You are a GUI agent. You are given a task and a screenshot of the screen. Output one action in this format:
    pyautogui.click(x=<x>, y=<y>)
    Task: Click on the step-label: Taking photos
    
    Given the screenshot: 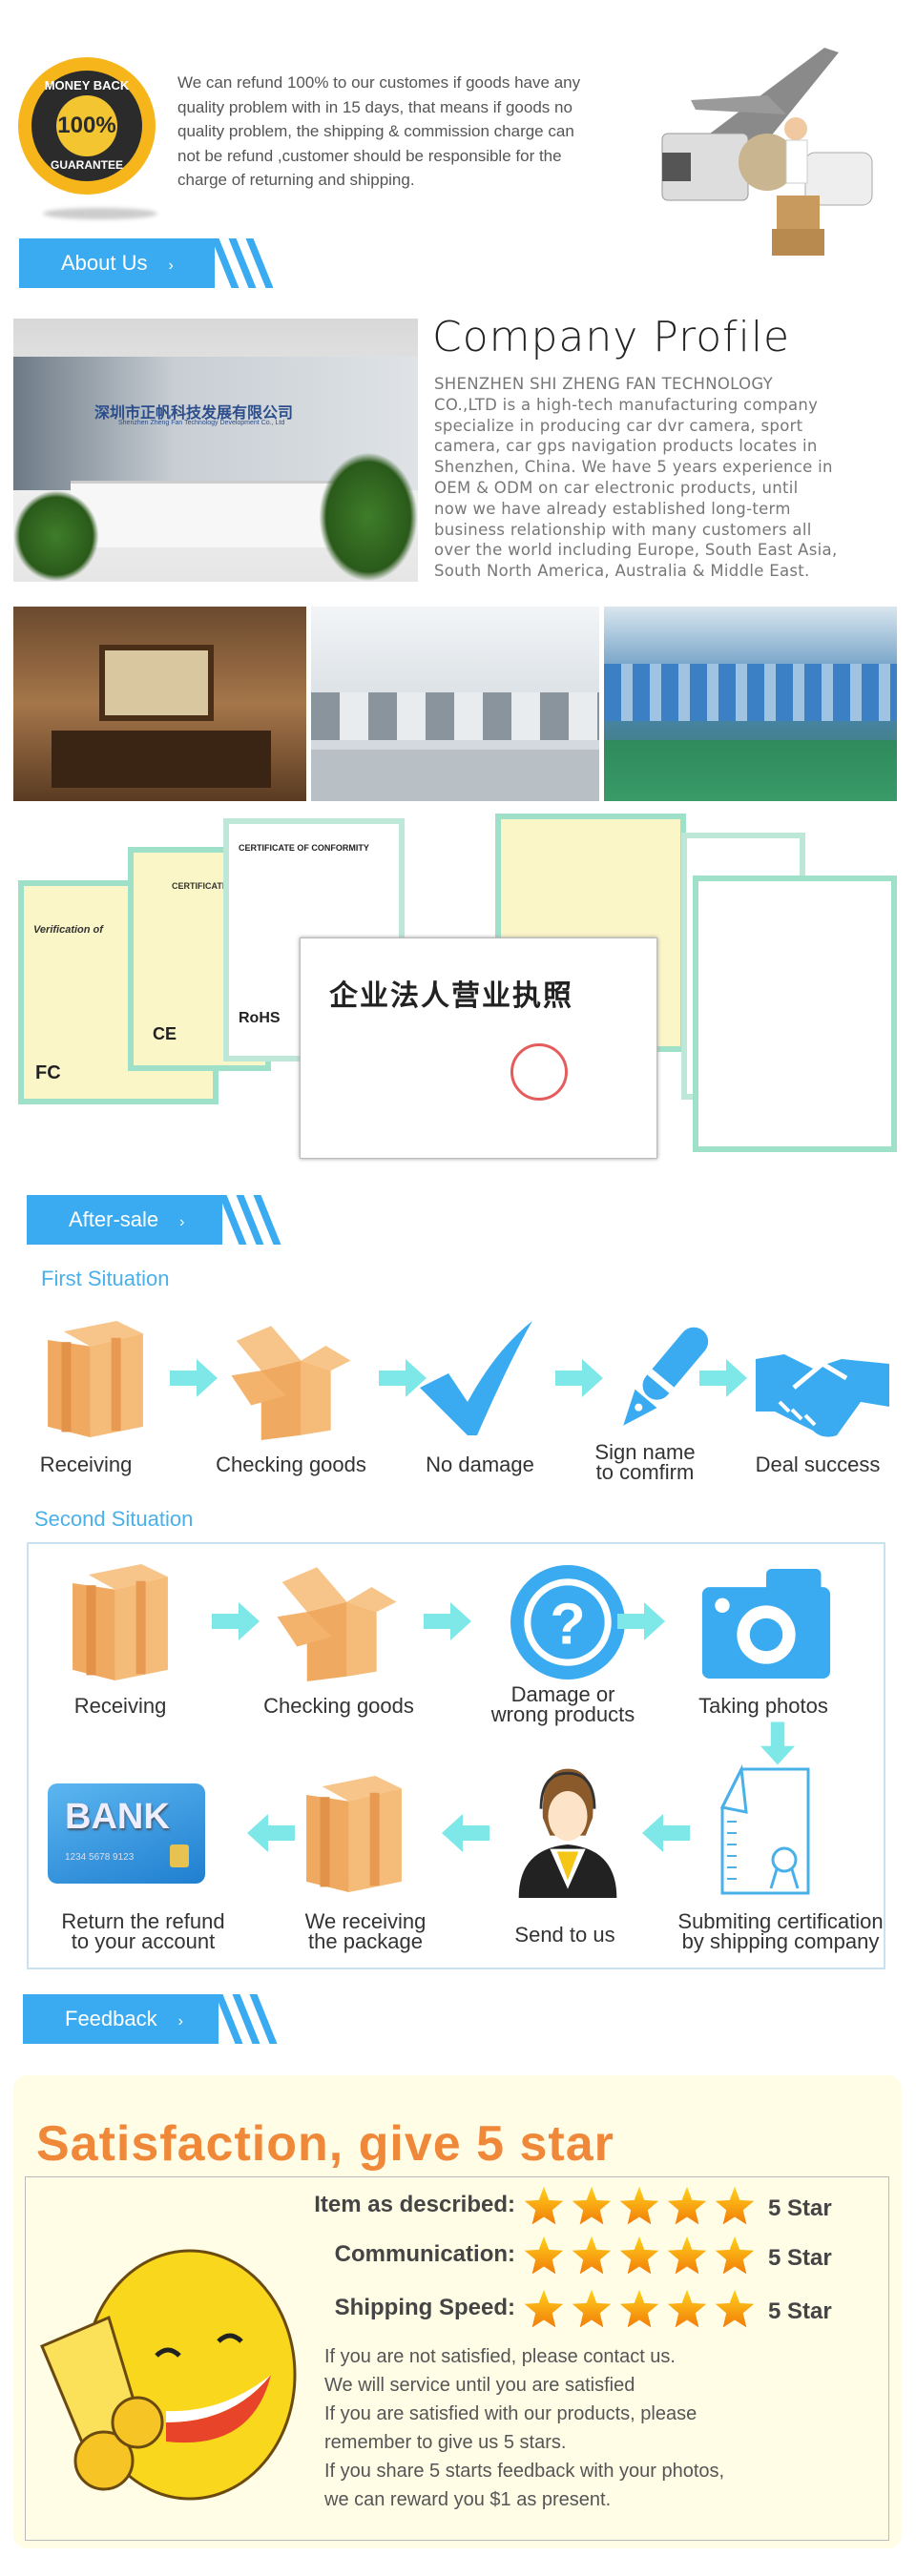 What is the action you would take?
    pyautogui.click(x=763, y=1706)
    